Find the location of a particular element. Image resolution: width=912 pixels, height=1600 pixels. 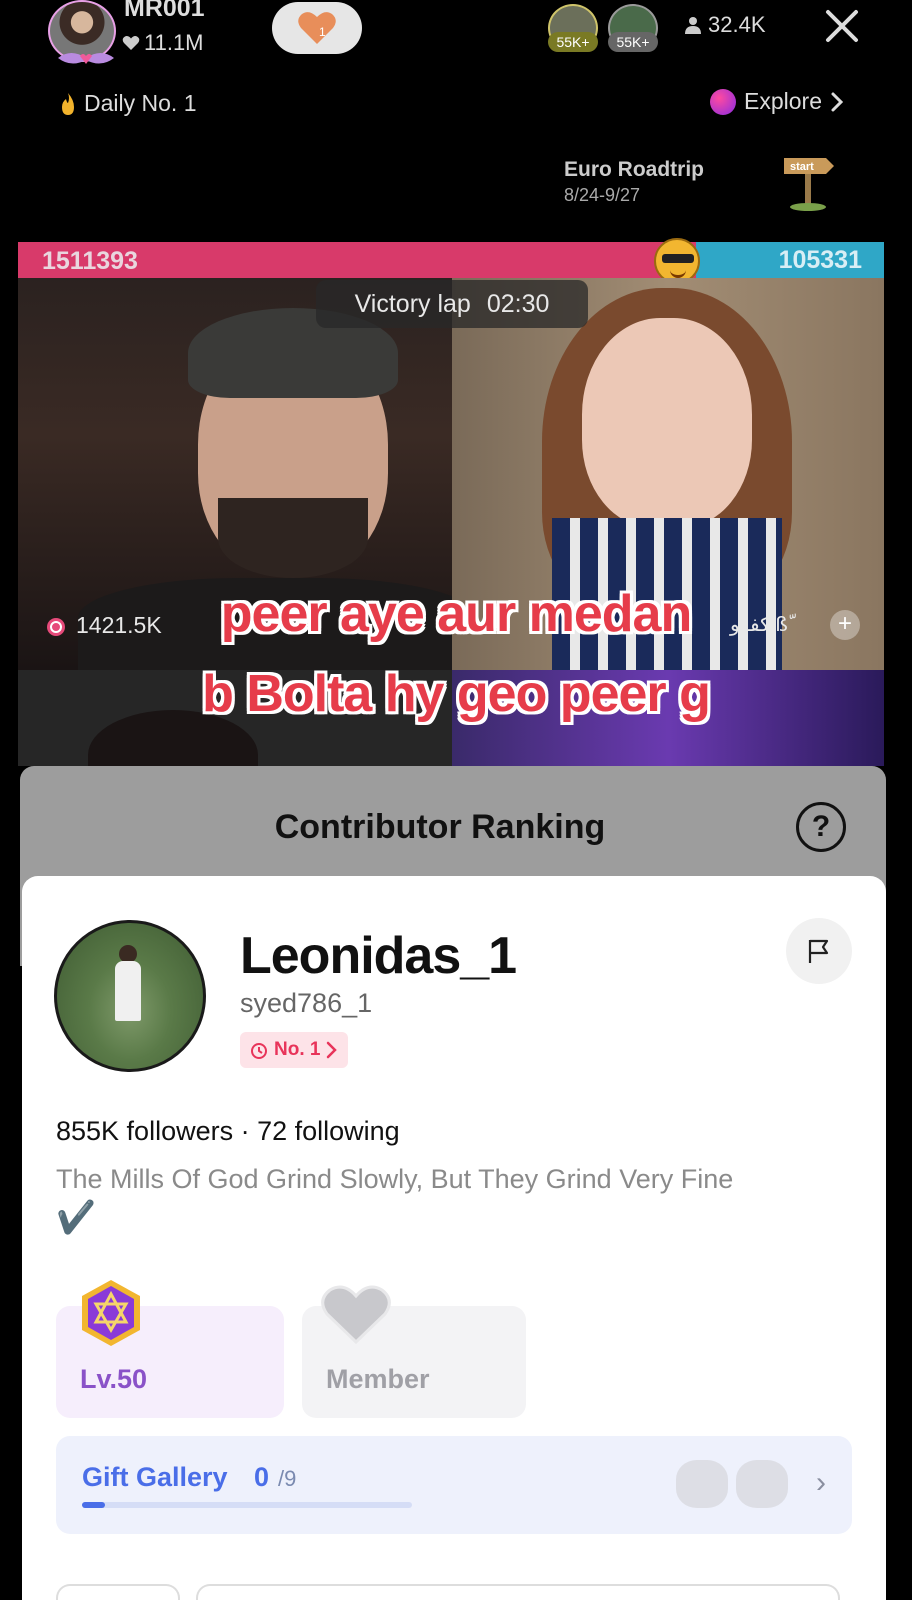

opponent-face is located at coordinates (667, 423).